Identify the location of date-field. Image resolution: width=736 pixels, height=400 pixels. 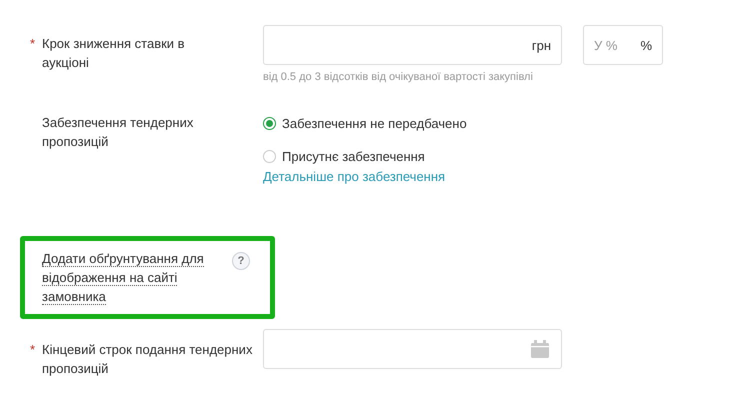
(412, 349).